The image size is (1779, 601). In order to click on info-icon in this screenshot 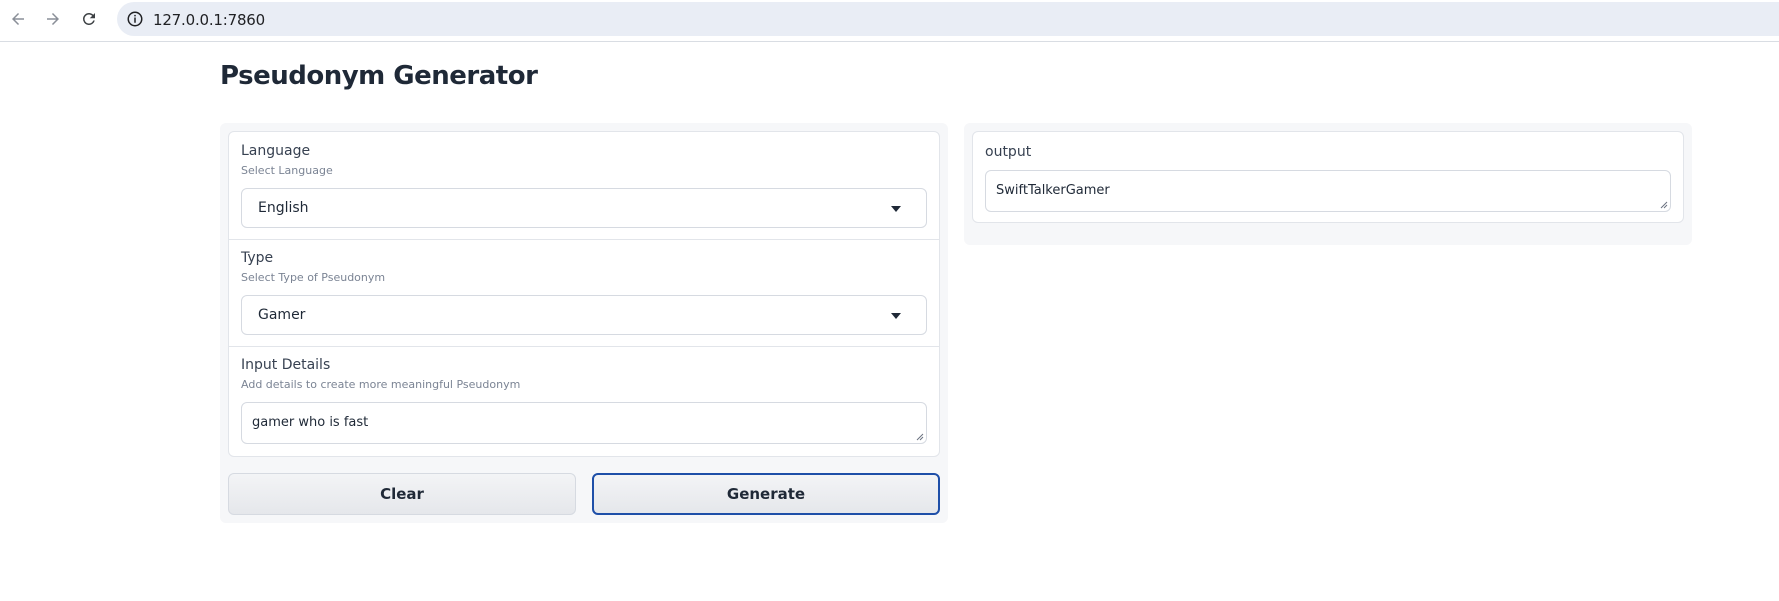, I will do `click(135, 19)`.